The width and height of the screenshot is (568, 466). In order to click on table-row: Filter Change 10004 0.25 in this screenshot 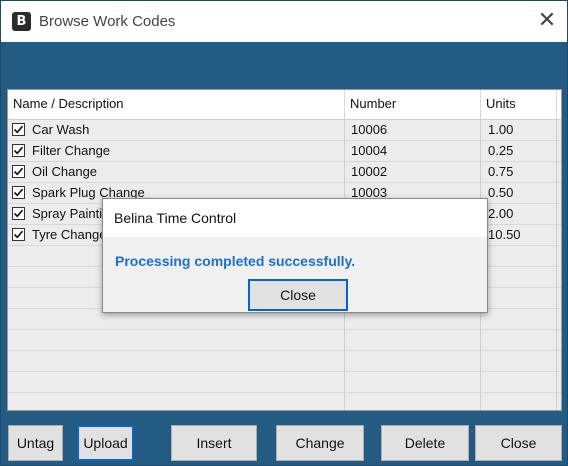, I will do `click(284, 151)`.